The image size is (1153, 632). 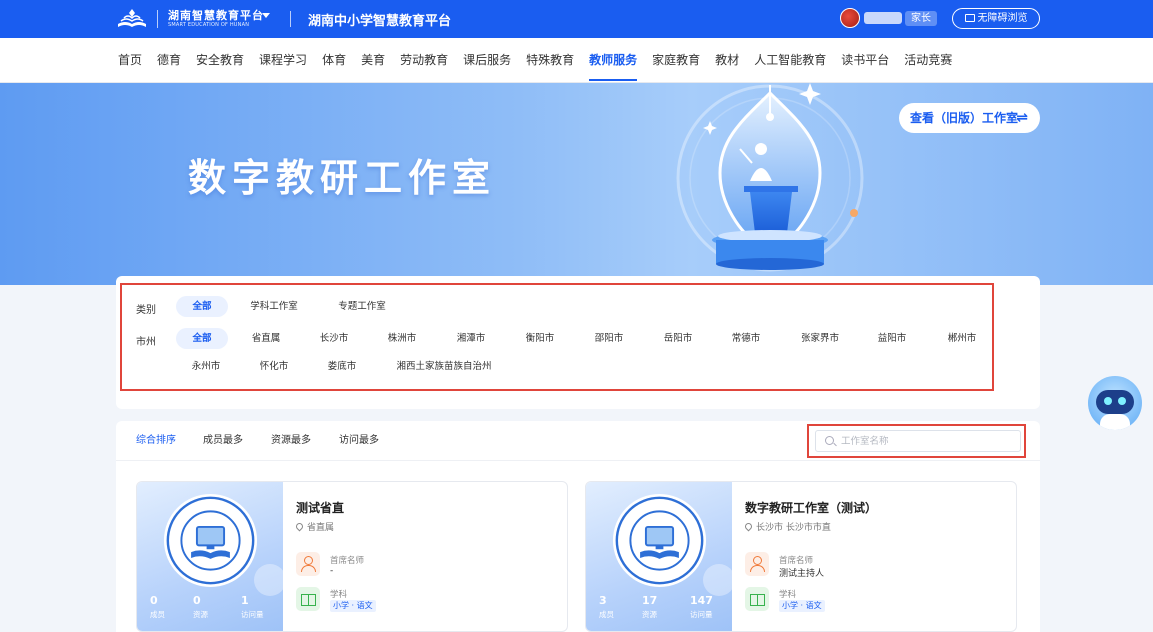 I want to click on sort-option-0: 综合排序, so click(x=156, y=441).